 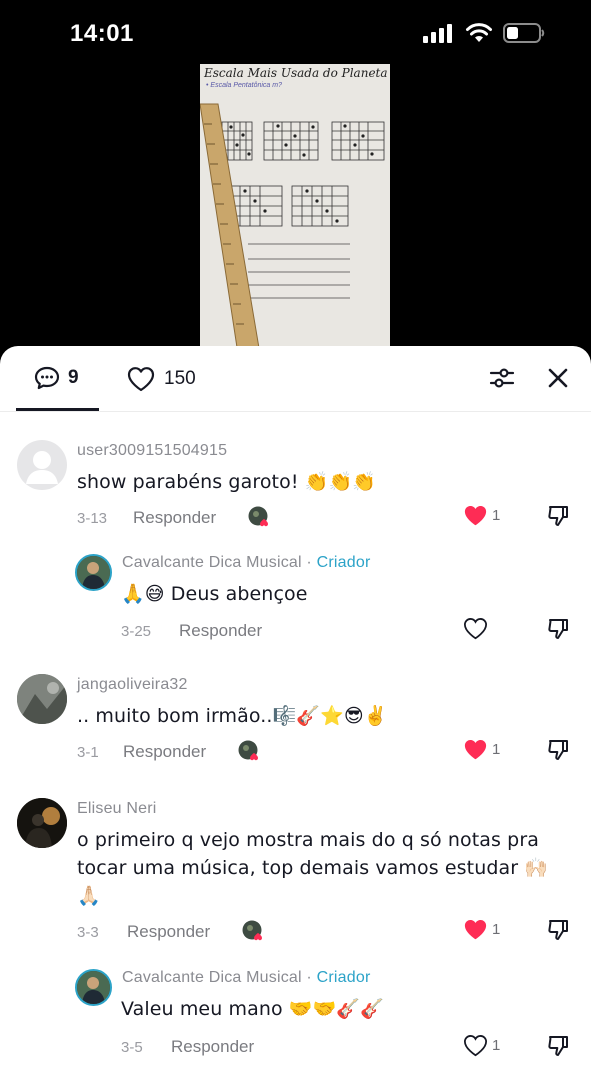 I want to click on filter-sliders-icon, so click(x=502, y=378).